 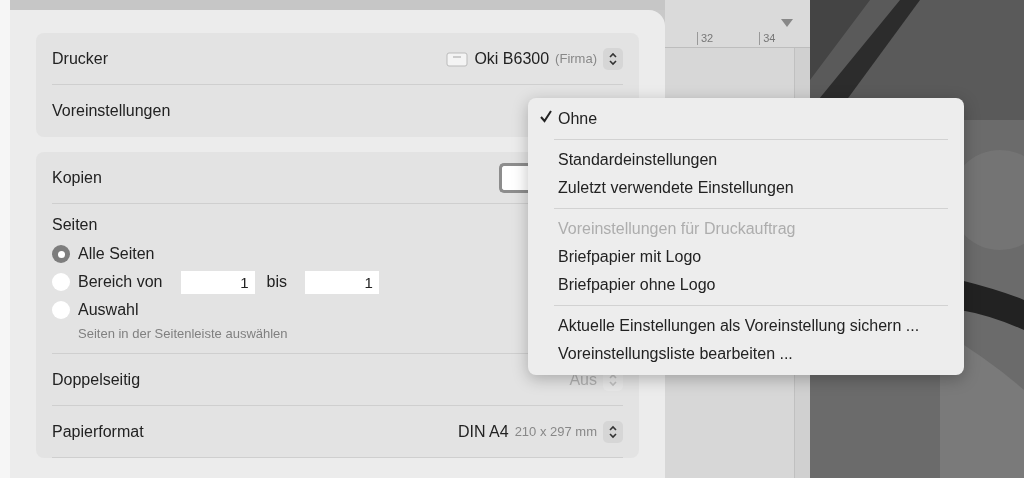 I want to click on from-field: 1, so click(x=217, y=282).